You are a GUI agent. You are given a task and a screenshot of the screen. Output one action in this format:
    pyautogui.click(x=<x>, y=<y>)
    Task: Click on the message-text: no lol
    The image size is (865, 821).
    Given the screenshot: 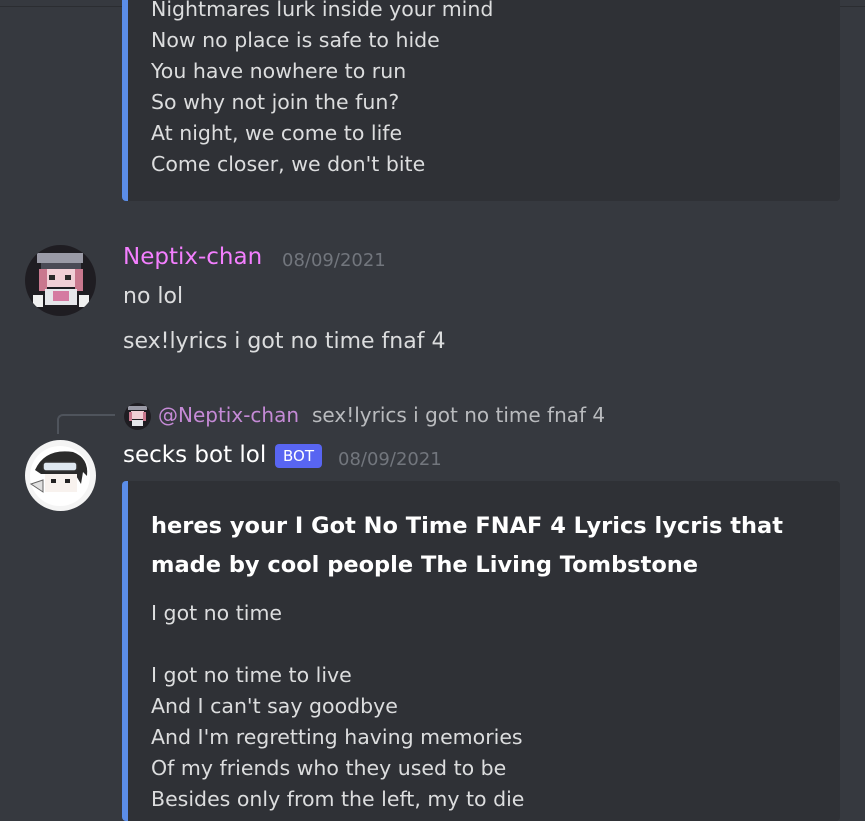 What is the action you would take?
    pyautogui.click(x=153, y=296)
    